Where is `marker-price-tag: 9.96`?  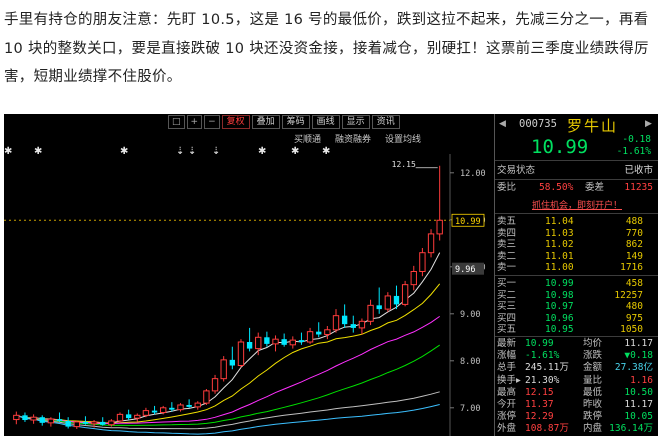
marker-price-tag: 9.96 is located at coordinates (465, 270).